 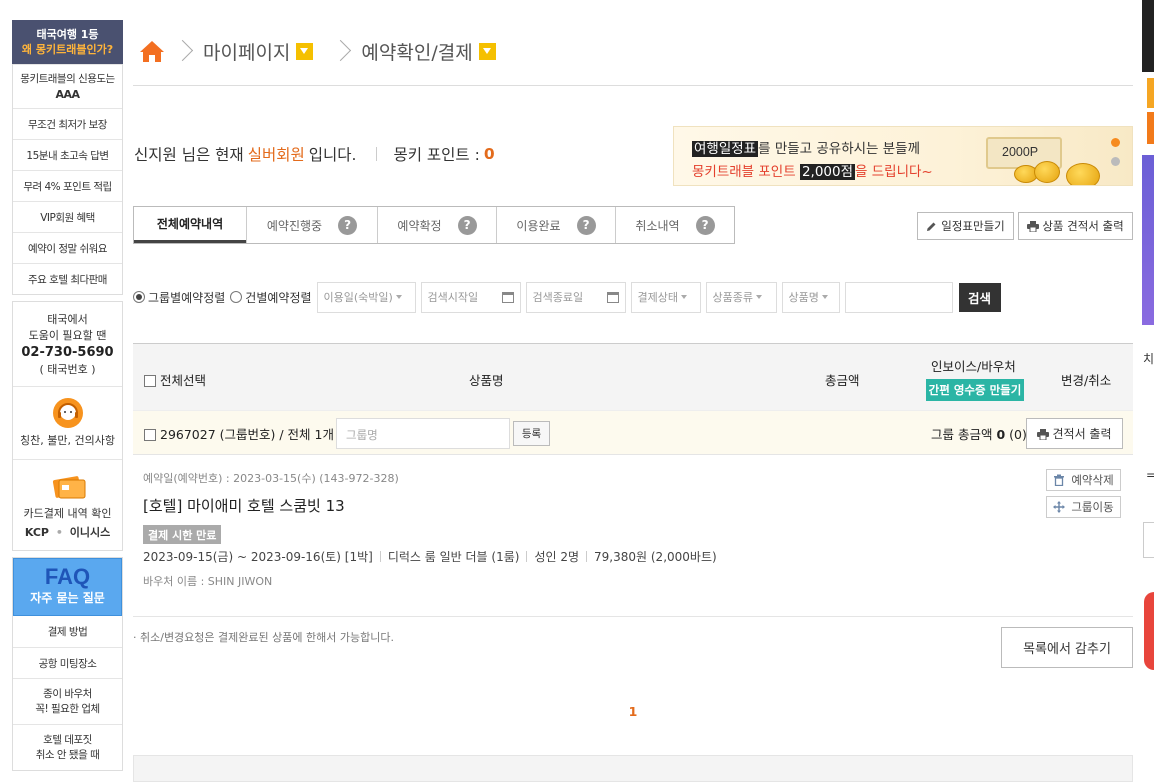 I want to click on reservation-title: [호텔] 마이애미 호텔 스쿰빗 13, so click(x=244, y=505).